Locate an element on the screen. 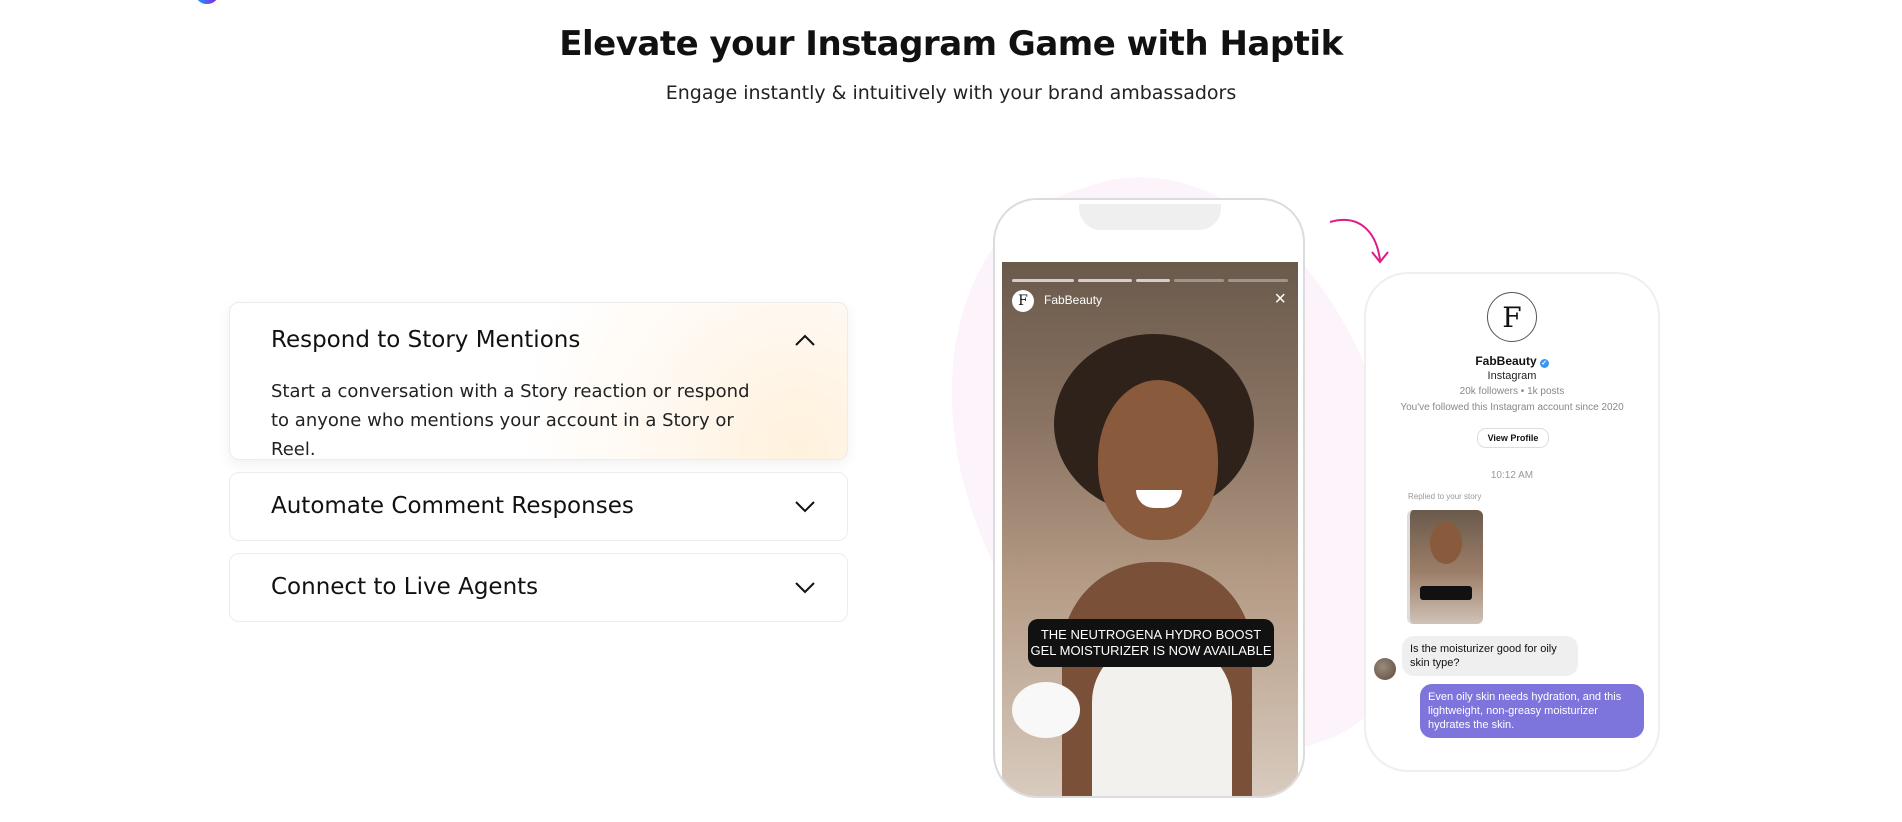 Image resolution: width=1902 pixels, height=822 pixels. accordion-item-comment-responses: Automate Comment Responses is located at coordinates (538, 506).